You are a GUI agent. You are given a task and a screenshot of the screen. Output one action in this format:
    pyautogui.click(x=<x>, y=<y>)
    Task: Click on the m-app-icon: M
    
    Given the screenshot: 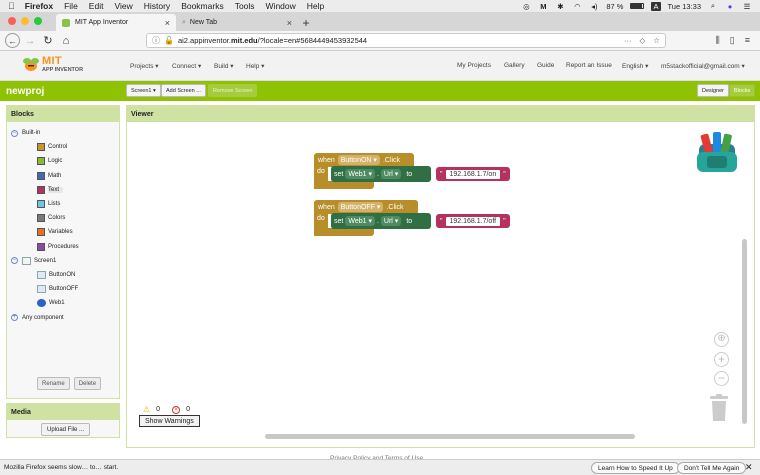 What is the action you would take?
    pyautogui.click(x=543, y=6)
    